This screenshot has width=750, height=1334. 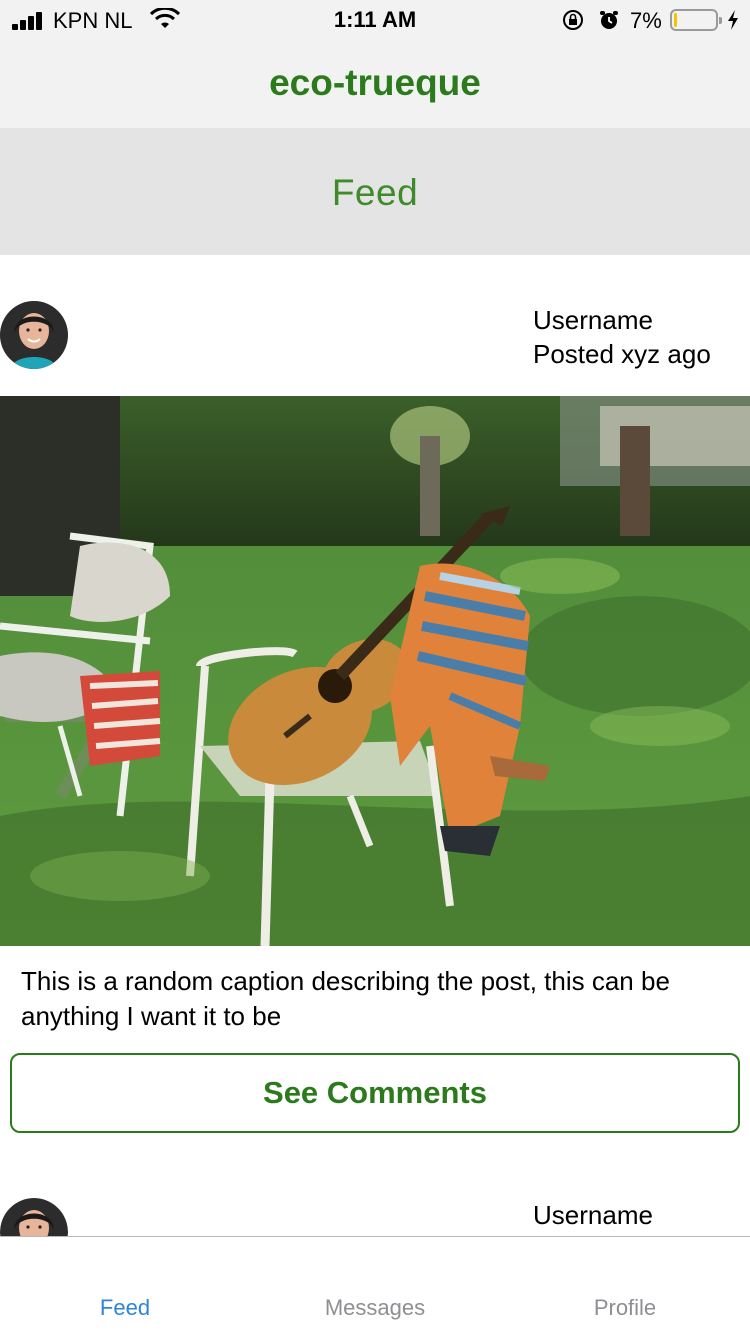 I want to click on alarm-icon, so click(x=609, y=20).